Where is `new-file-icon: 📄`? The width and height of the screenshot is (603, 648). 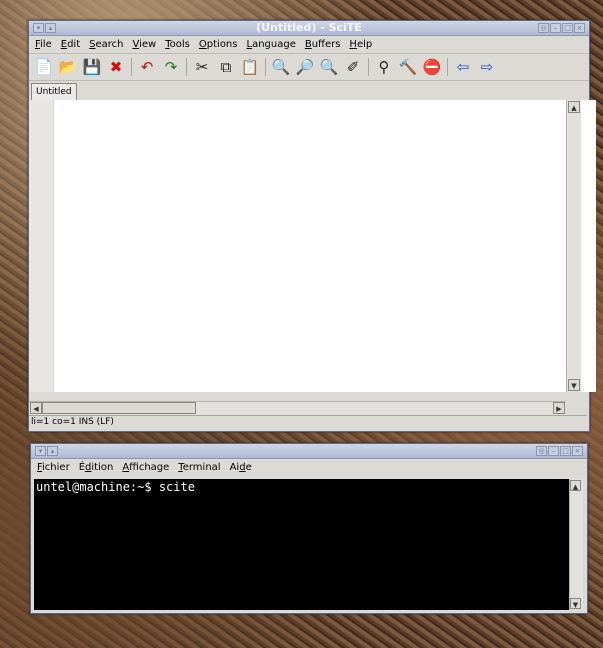
new-file-icon: 📄 is located at coordinates (44, 67).